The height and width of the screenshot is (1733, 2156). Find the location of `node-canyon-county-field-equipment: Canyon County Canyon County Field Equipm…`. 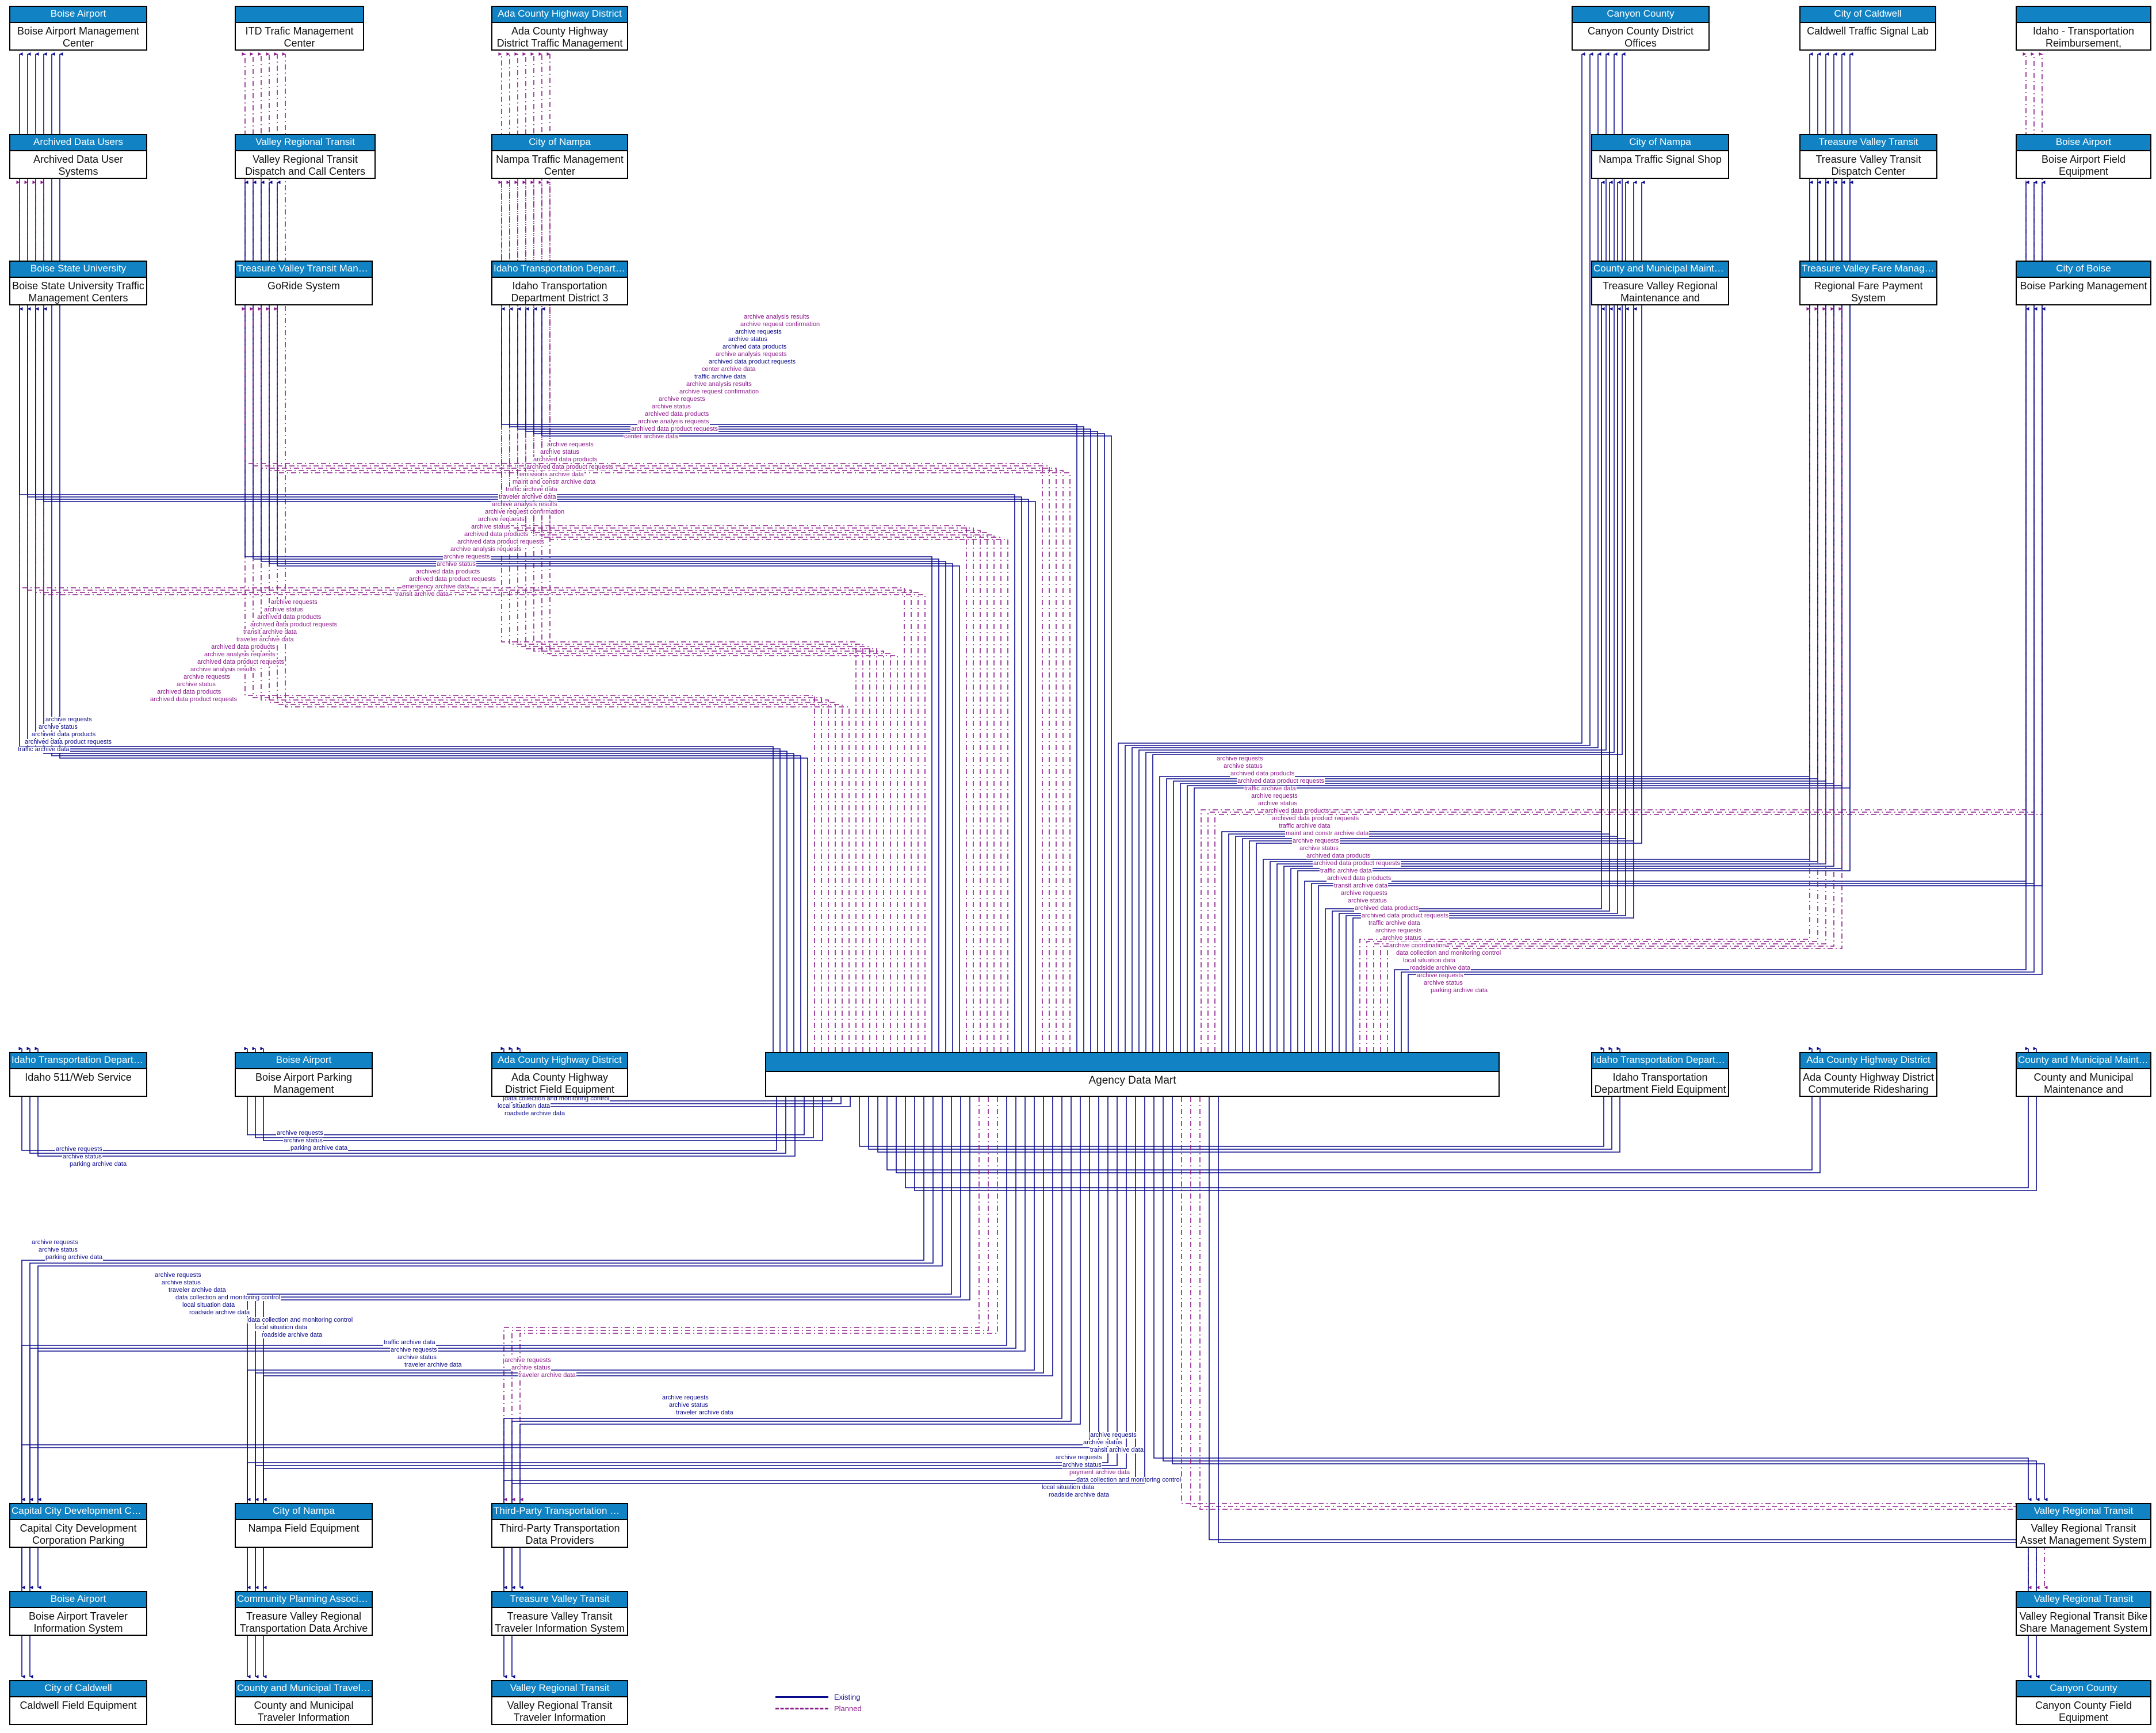

node-canyon-county-field-equipment: Canyon County Canyon County Field Equipm… is located at coordinates (2083, 1702).